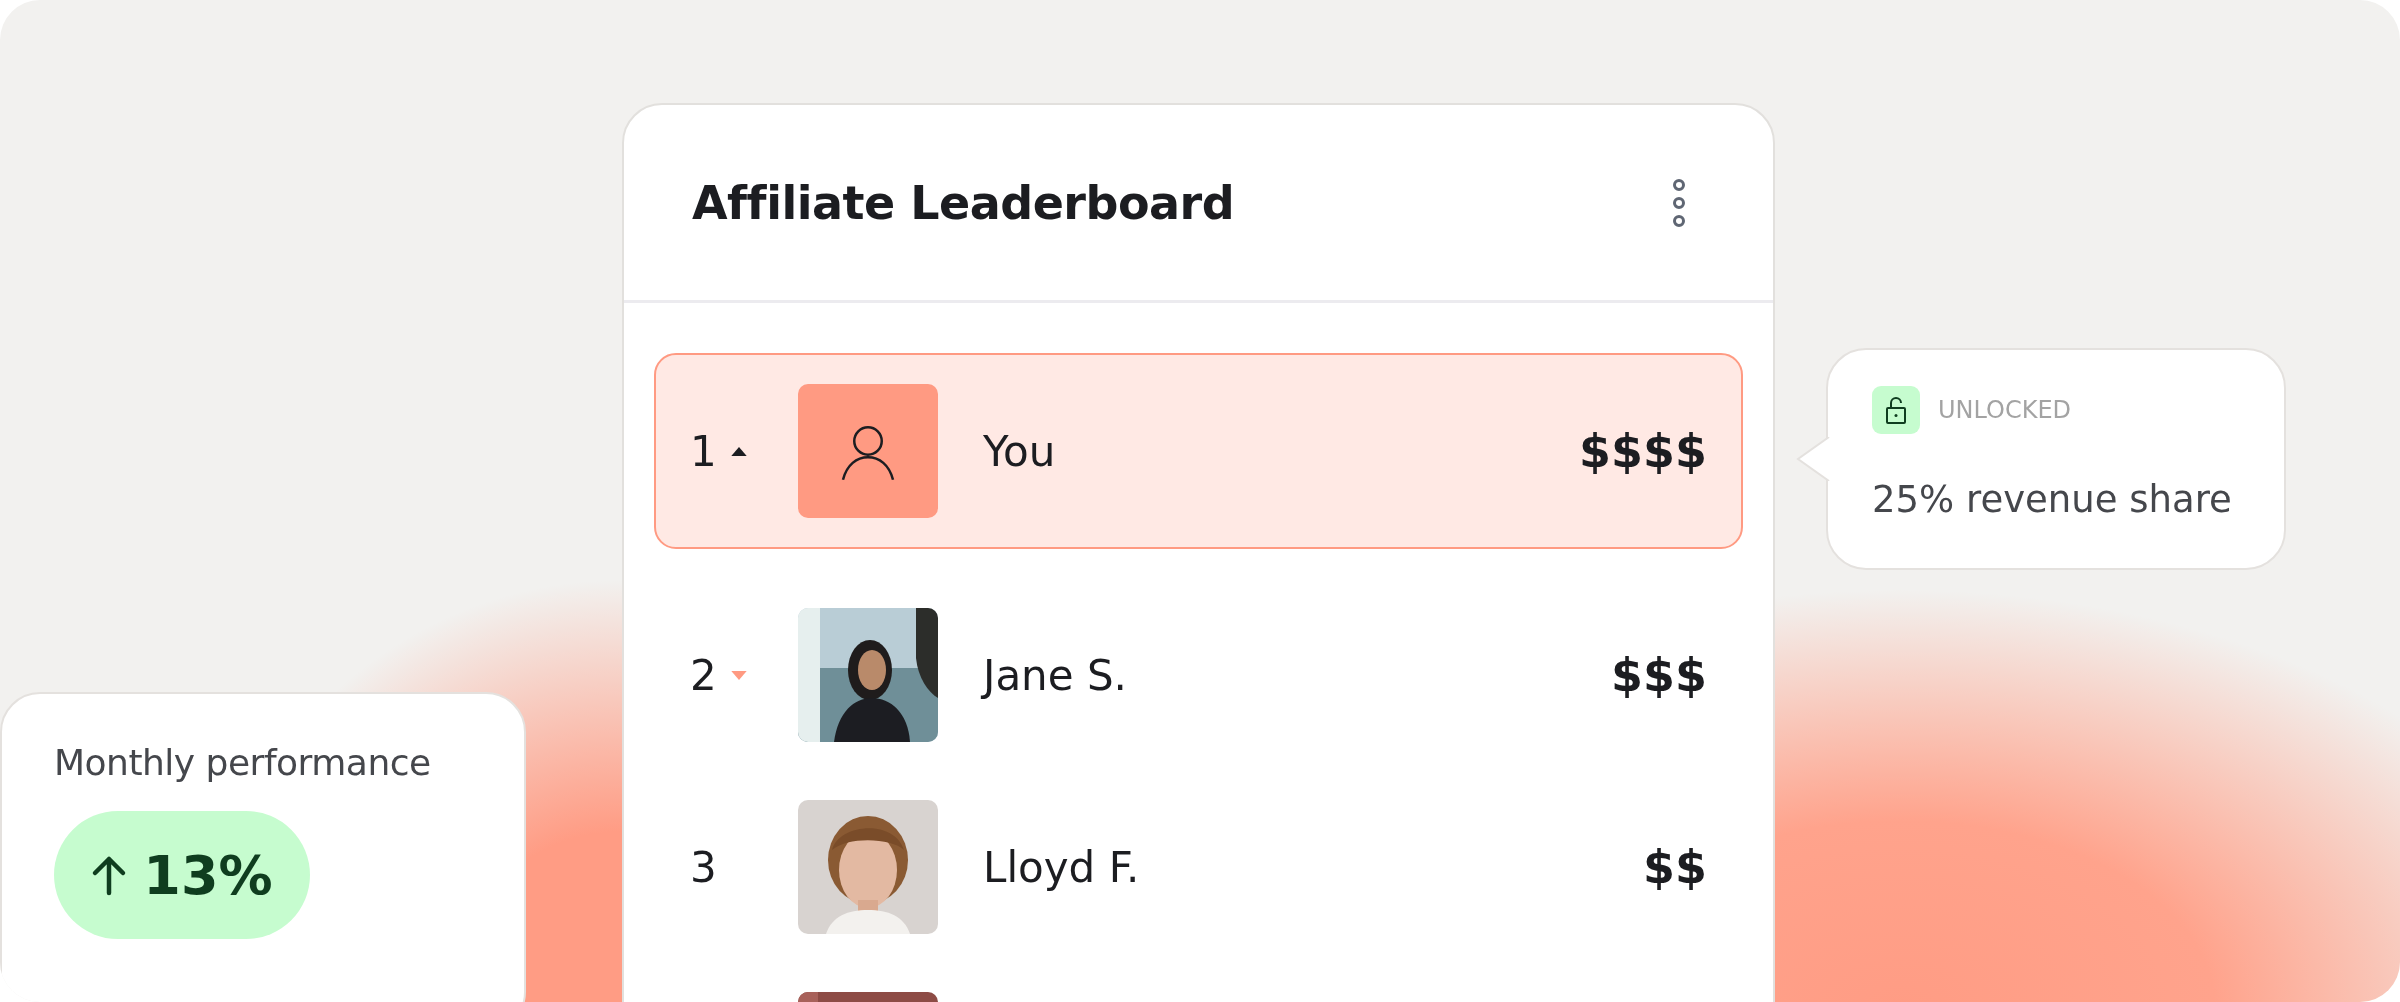 The width and height of the screenshot is (2400, 1002). What do you see at coordinates (703, 675) in the screenshot?
I see `rank-number: 2` at bounding box center [703, 675].